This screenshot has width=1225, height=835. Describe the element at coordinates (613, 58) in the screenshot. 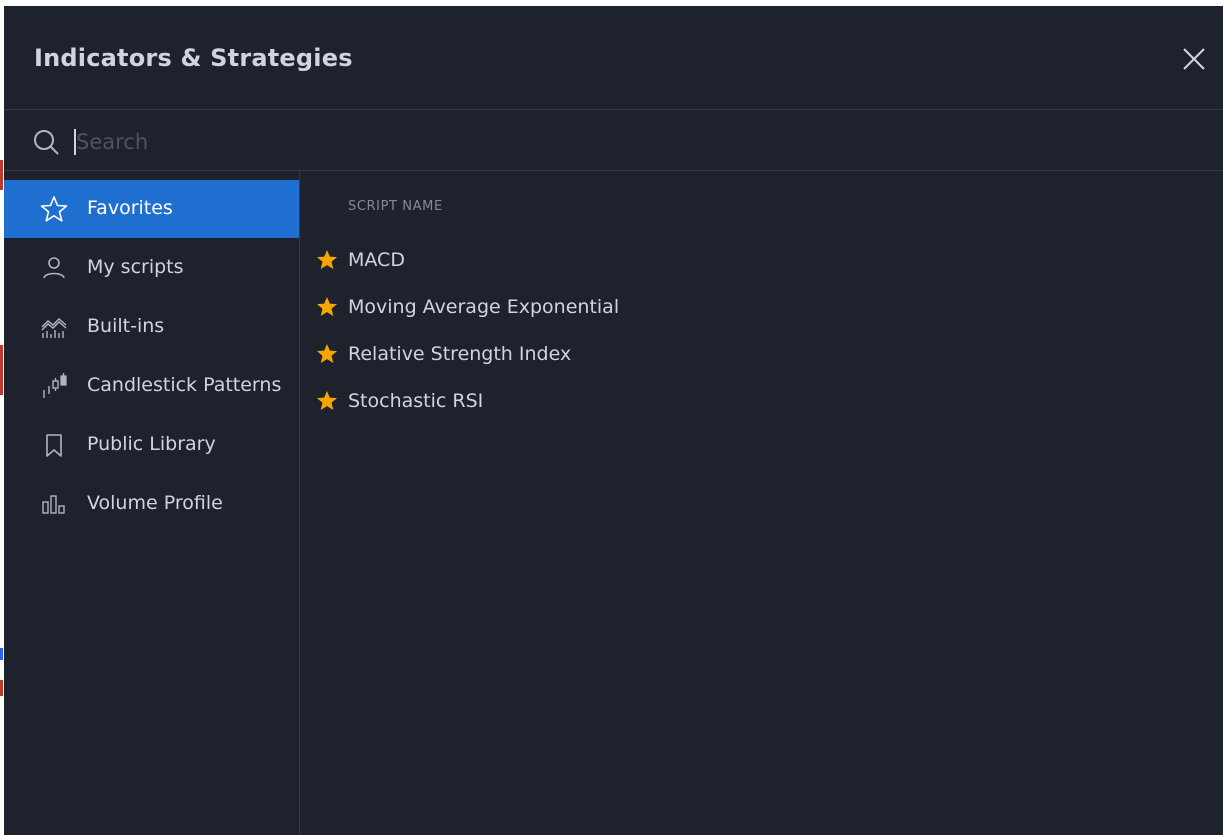

I see `dialog-header: Indicators & Strategies` at that location.